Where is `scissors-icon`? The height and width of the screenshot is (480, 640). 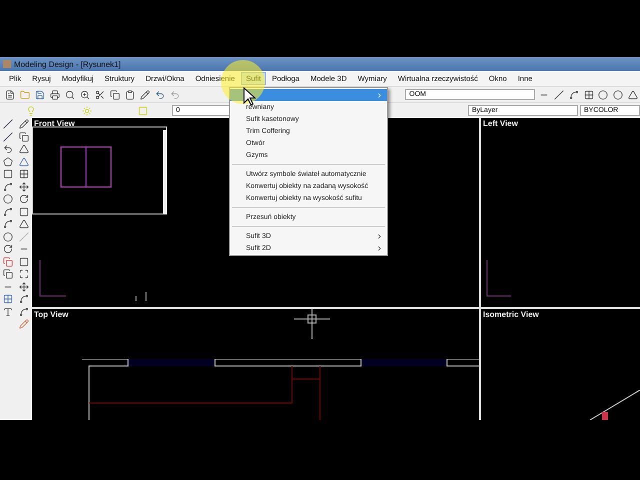 scissors-icon is located at coordinates (100, 95).